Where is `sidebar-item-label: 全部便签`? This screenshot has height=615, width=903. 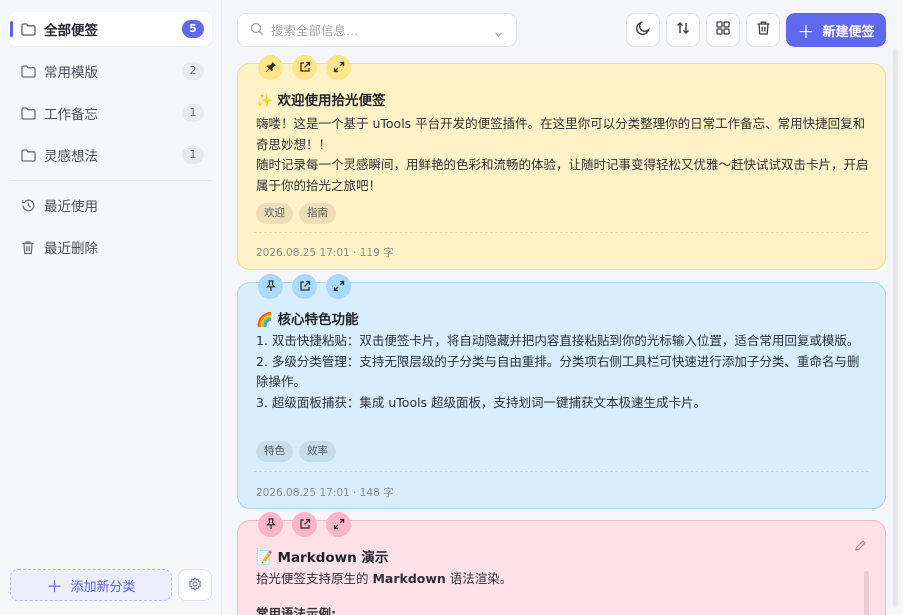
sidebar-item-label: 全部便签 is located at coordinates (71, 31).